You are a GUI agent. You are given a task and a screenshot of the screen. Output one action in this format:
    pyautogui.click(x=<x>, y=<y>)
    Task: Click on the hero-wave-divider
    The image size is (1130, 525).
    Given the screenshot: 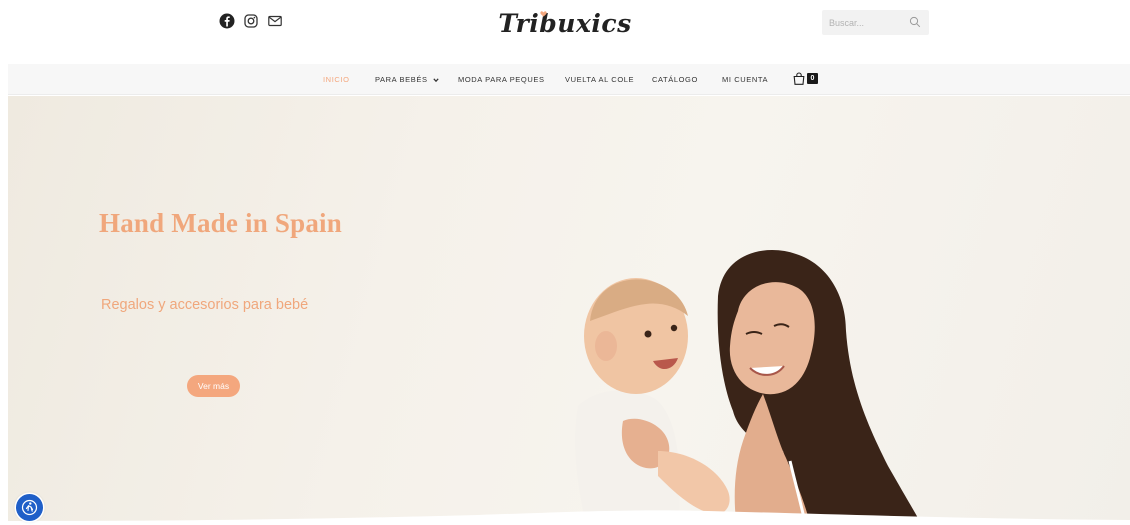 What is the action you would take?
    pyautogui.click(x=569, y=517)
    